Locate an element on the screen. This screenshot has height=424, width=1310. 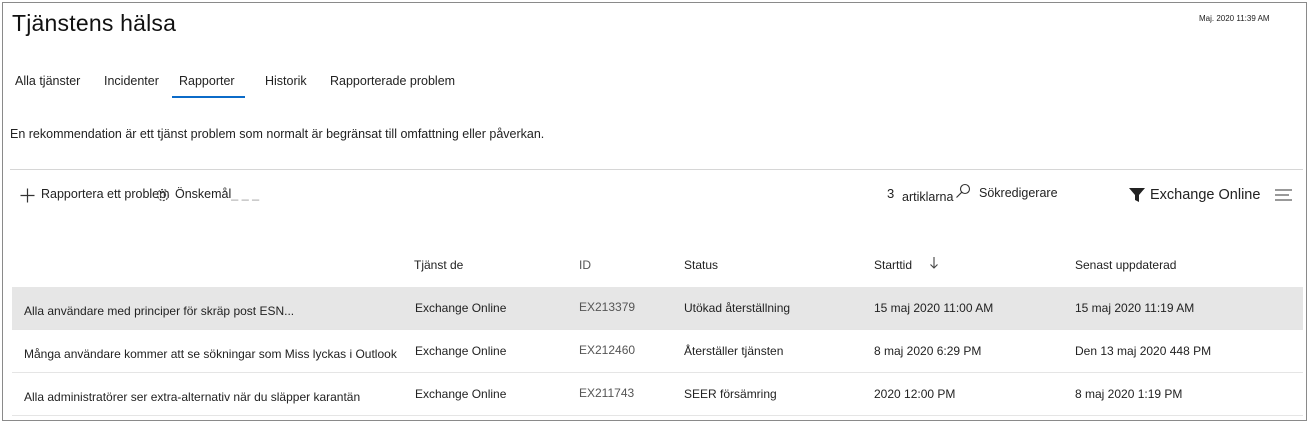
tab-reports: Rapporter is located at coordinates (207, 81).